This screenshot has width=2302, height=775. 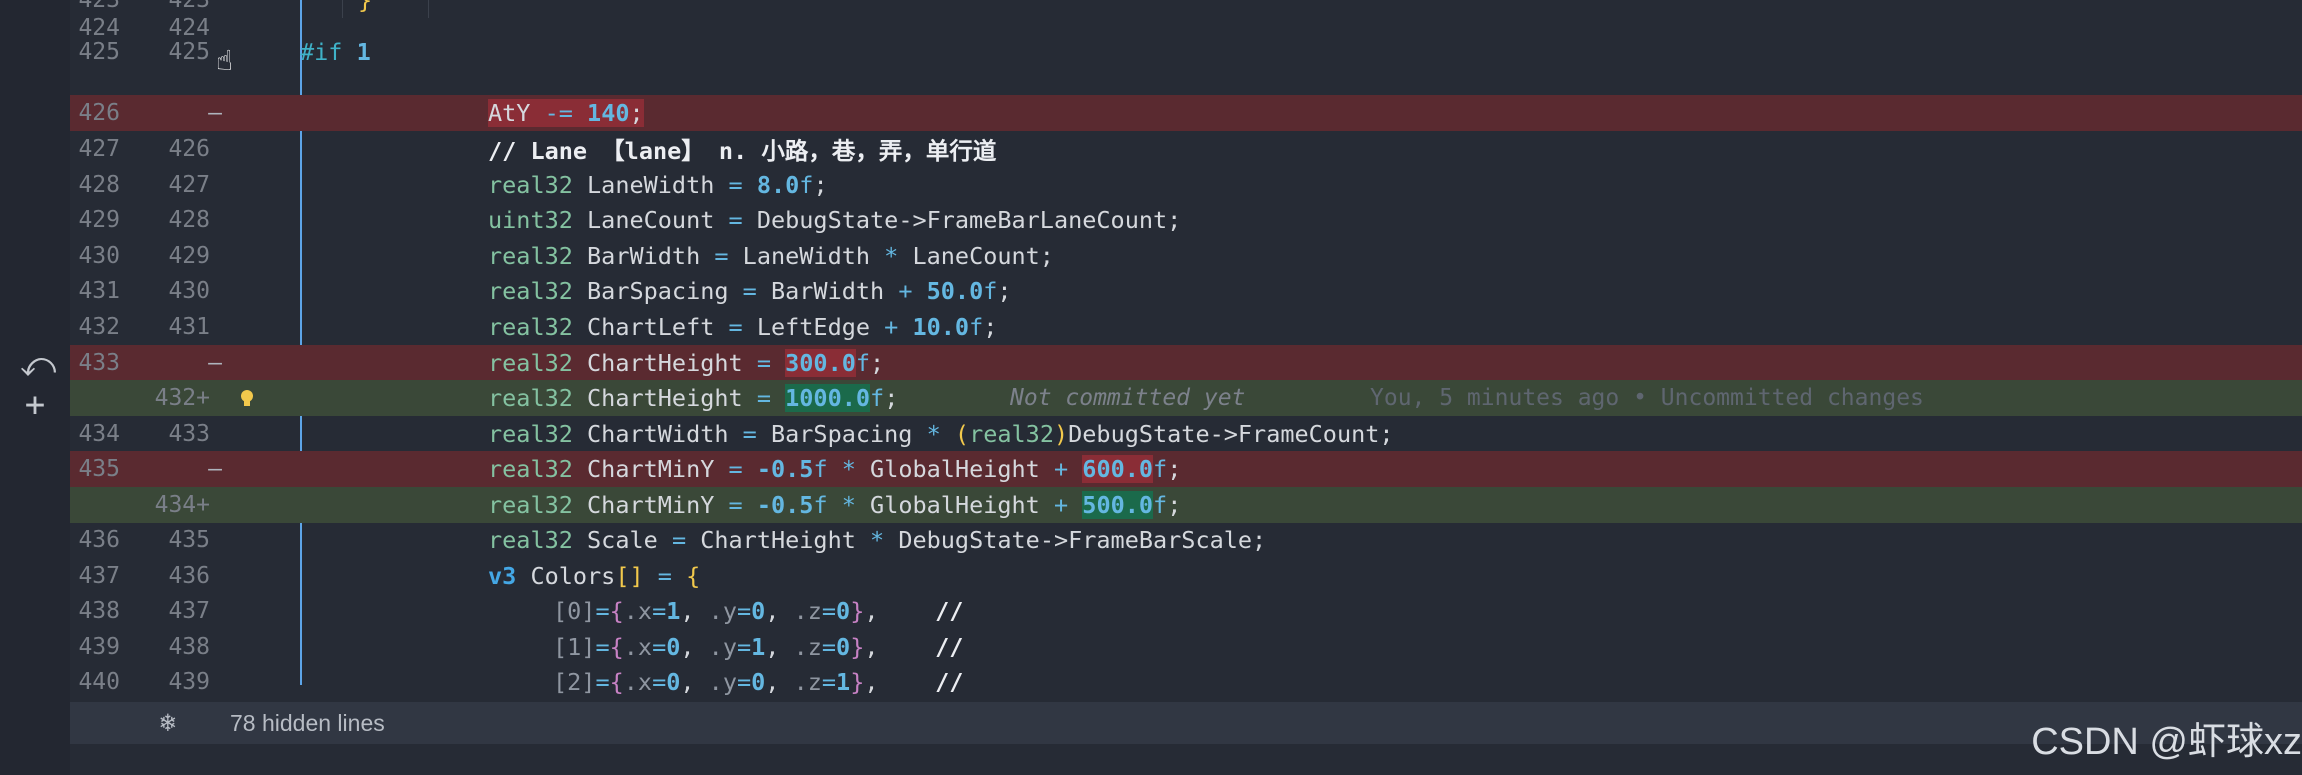 I want to click on code-token: LaneCount;, so click(x=976, y=255).